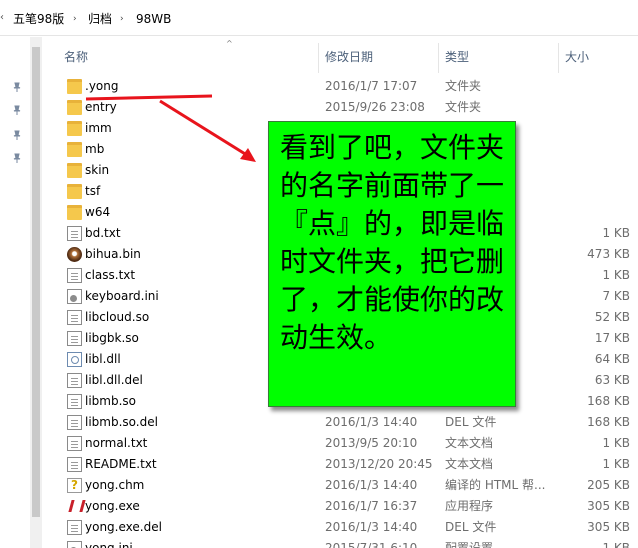 Image resolution: width=638 pixels, height=548 pixels. Describe the element at coordinates (379, 464) in the screenshot. I see `file-modified-date: 2013/12/20 20:45` at that location.